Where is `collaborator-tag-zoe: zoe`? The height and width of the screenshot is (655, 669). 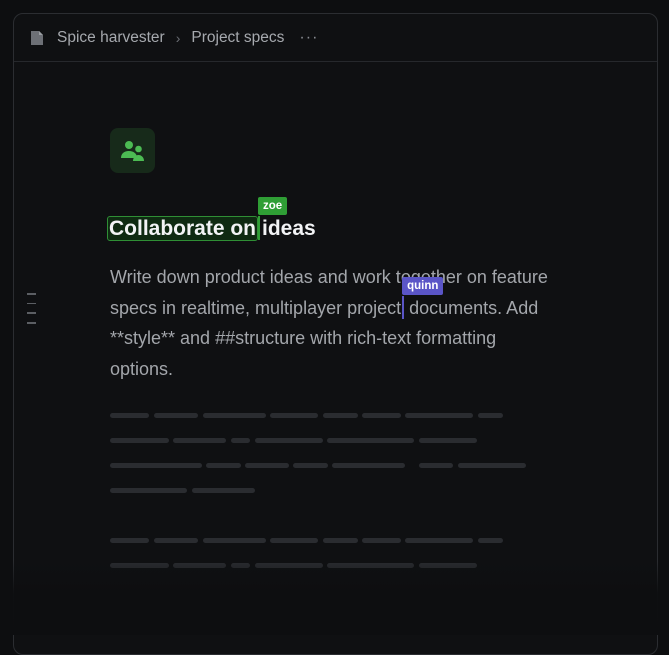
collaborator-tag-zoe: zoe is located at coordinates (273, 206).